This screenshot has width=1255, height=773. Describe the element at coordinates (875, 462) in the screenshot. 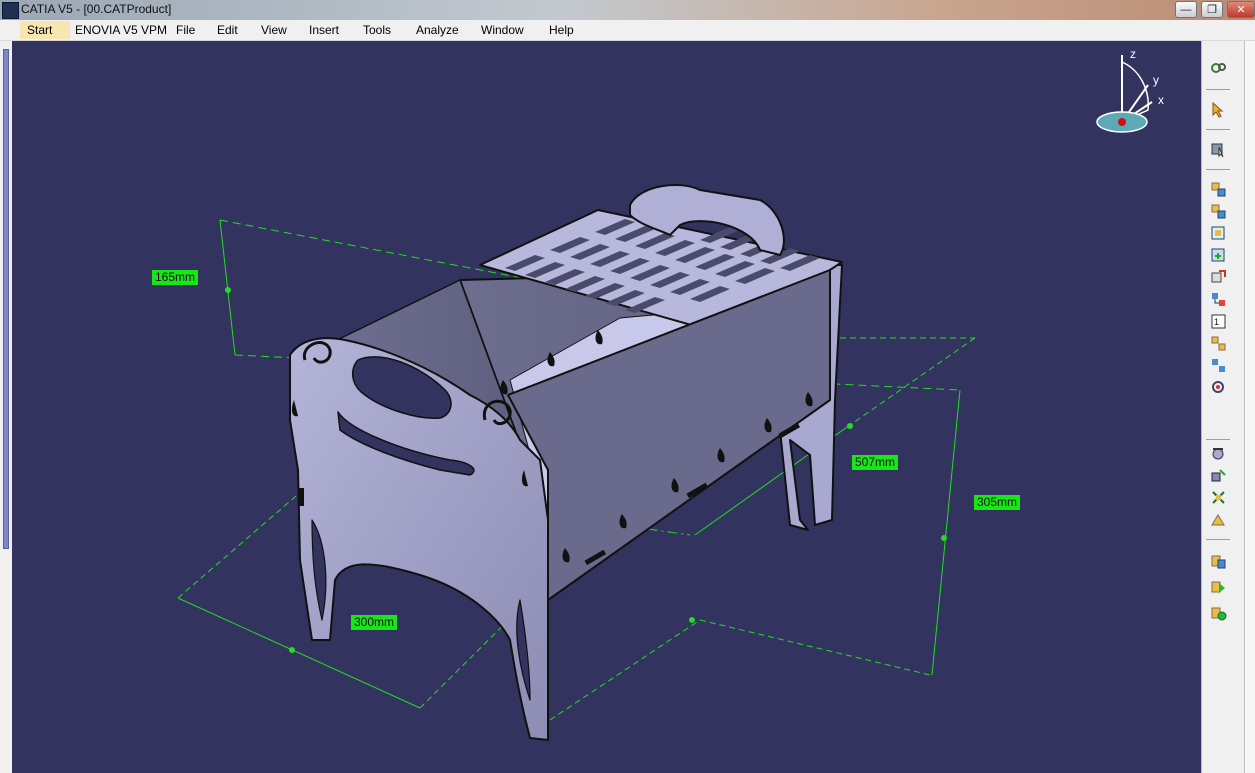

I see `dimension-label-507: 507mm` at that location.